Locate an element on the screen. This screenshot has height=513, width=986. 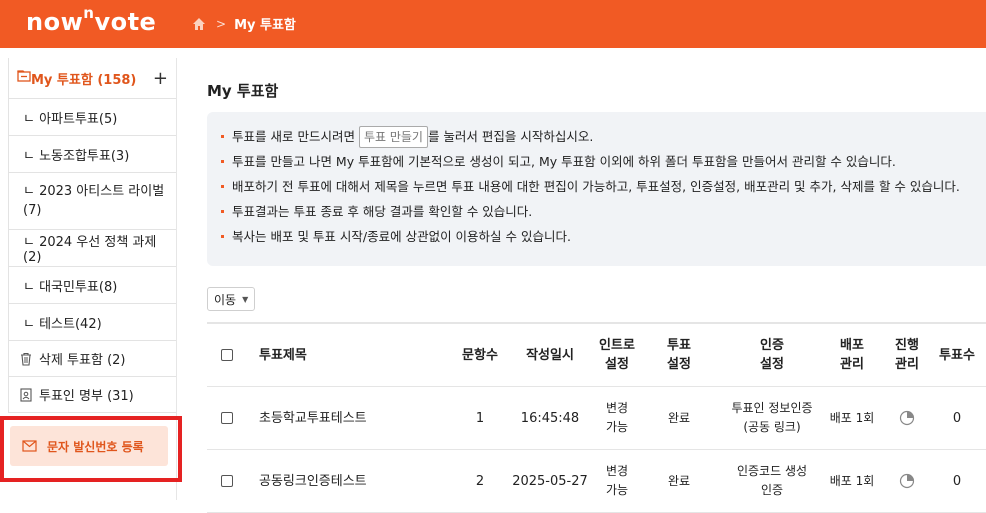
sidebar-trash: 삭제 투표함 (2) is located at coordinates (92, 359).